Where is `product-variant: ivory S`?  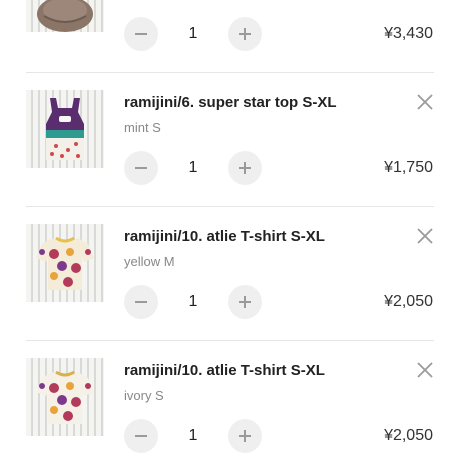 product-variant: ivory S is located at coordinates (144, 395).